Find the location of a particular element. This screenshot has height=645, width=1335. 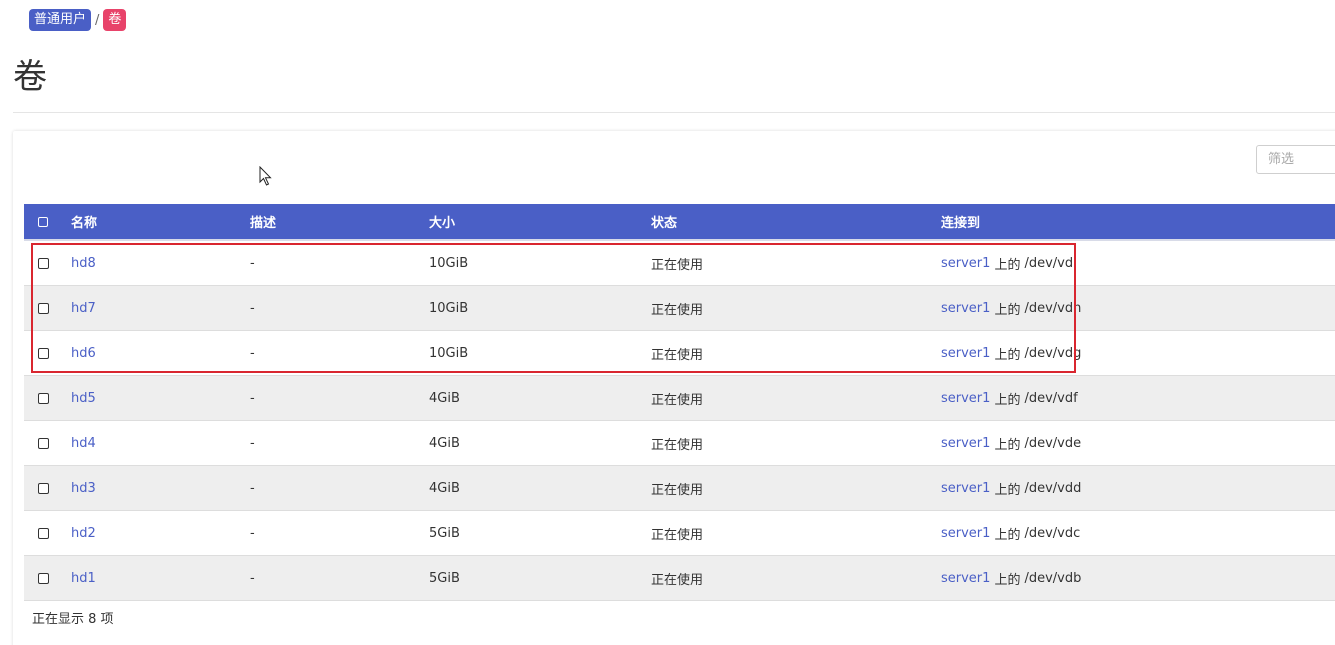

volume-attachment: server1 上的 /dev/vdf is located at coordinates (1009, 398).